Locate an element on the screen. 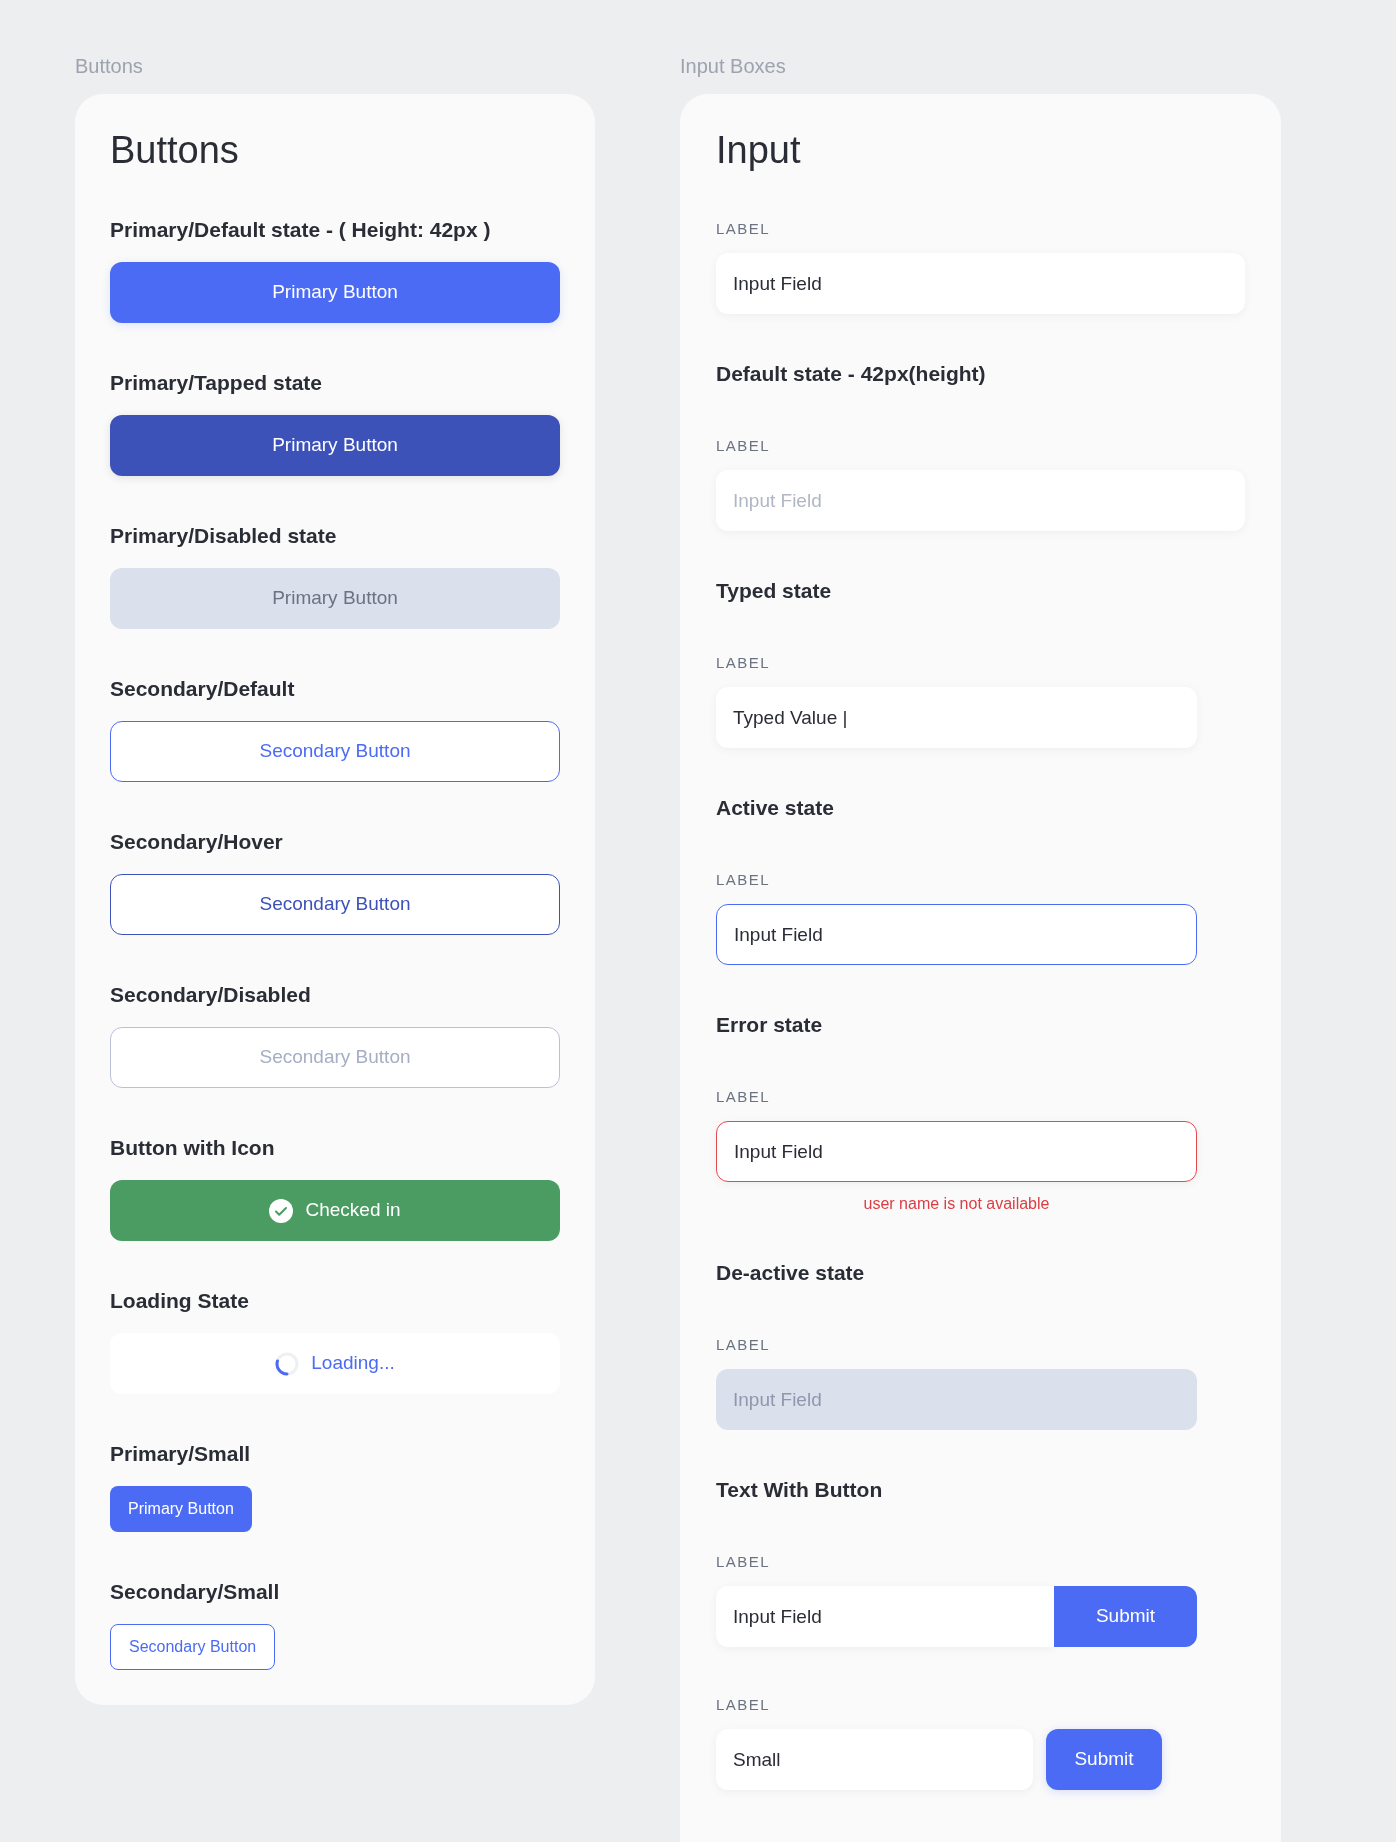 The width and height of the screenshot is (1396, 1842). section-heading: Secondary/Small is located at coordinates (195, 1592).